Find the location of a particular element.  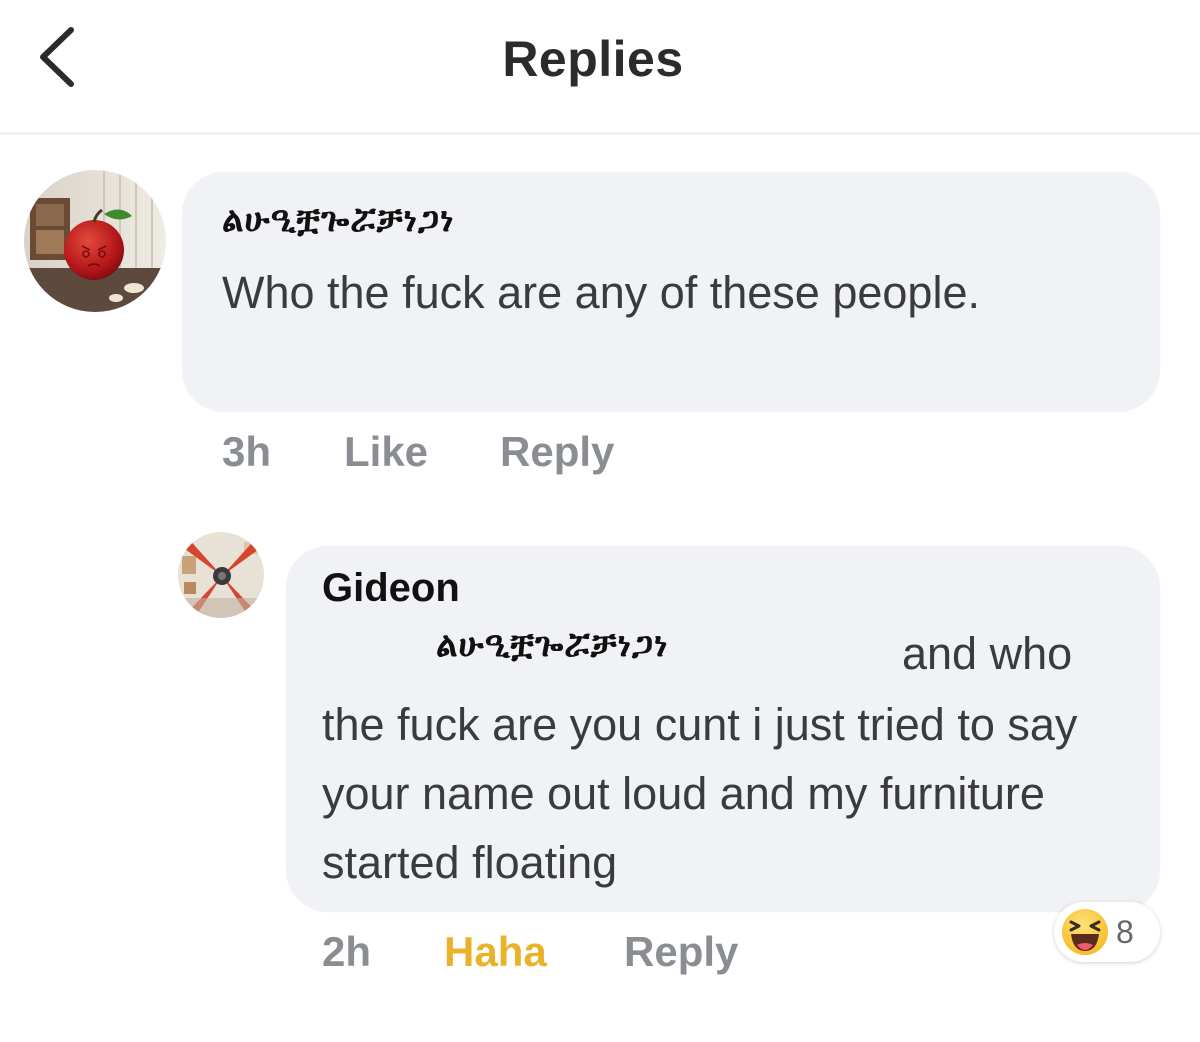

replies-header: Replies is located at coordinates (600, 67).